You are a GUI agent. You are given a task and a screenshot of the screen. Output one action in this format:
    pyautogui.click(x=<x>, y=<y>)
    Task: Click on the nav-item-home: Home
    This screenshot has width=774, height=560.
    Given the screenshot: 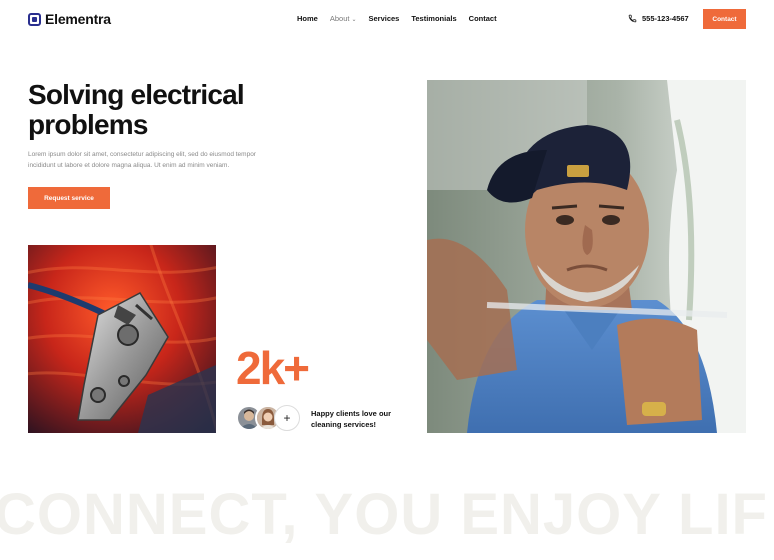 What is the action you would take?
    pyautogui.click(x=307, y=18)
    